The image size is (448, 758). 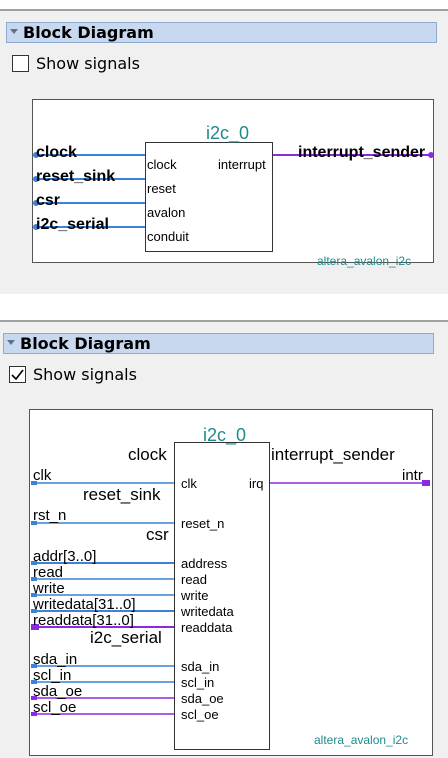 What do you see at coordinates (76, 176) in the screenshot?
I see `external-reset-sink-label: reset_sink` at bounding box center [76, 176].